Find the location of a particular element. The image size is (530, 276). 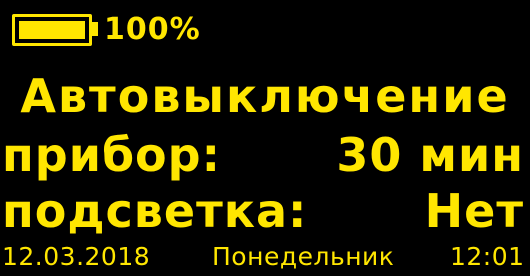

footer-weekday: Понедельник is located at coordinates (303, 256).